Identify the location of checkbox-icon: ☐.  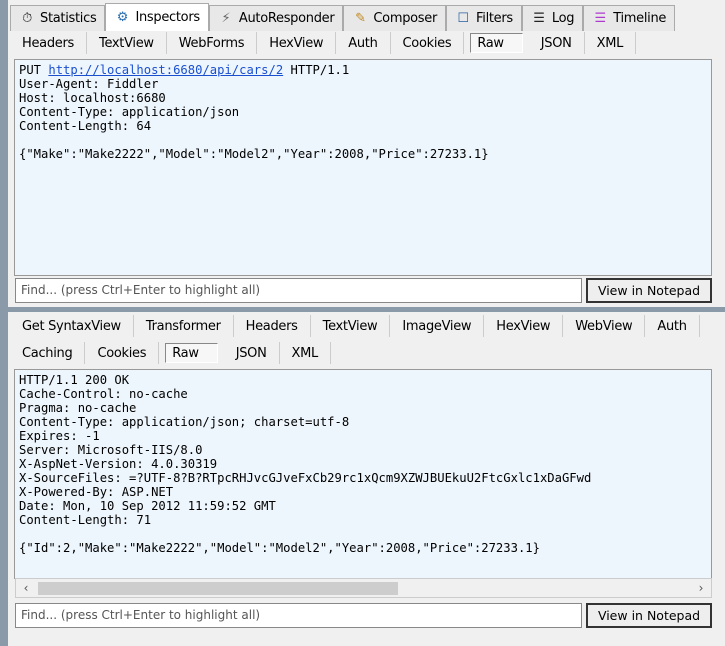
(463, 18).